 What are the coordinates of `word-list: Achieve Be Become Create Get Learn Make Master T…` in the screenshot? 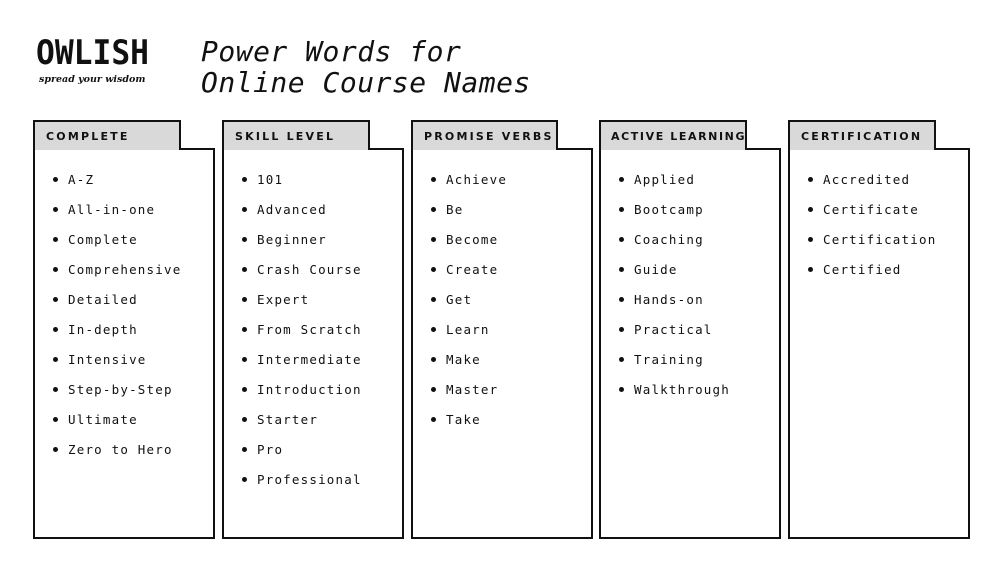 It's located at (502, 295).